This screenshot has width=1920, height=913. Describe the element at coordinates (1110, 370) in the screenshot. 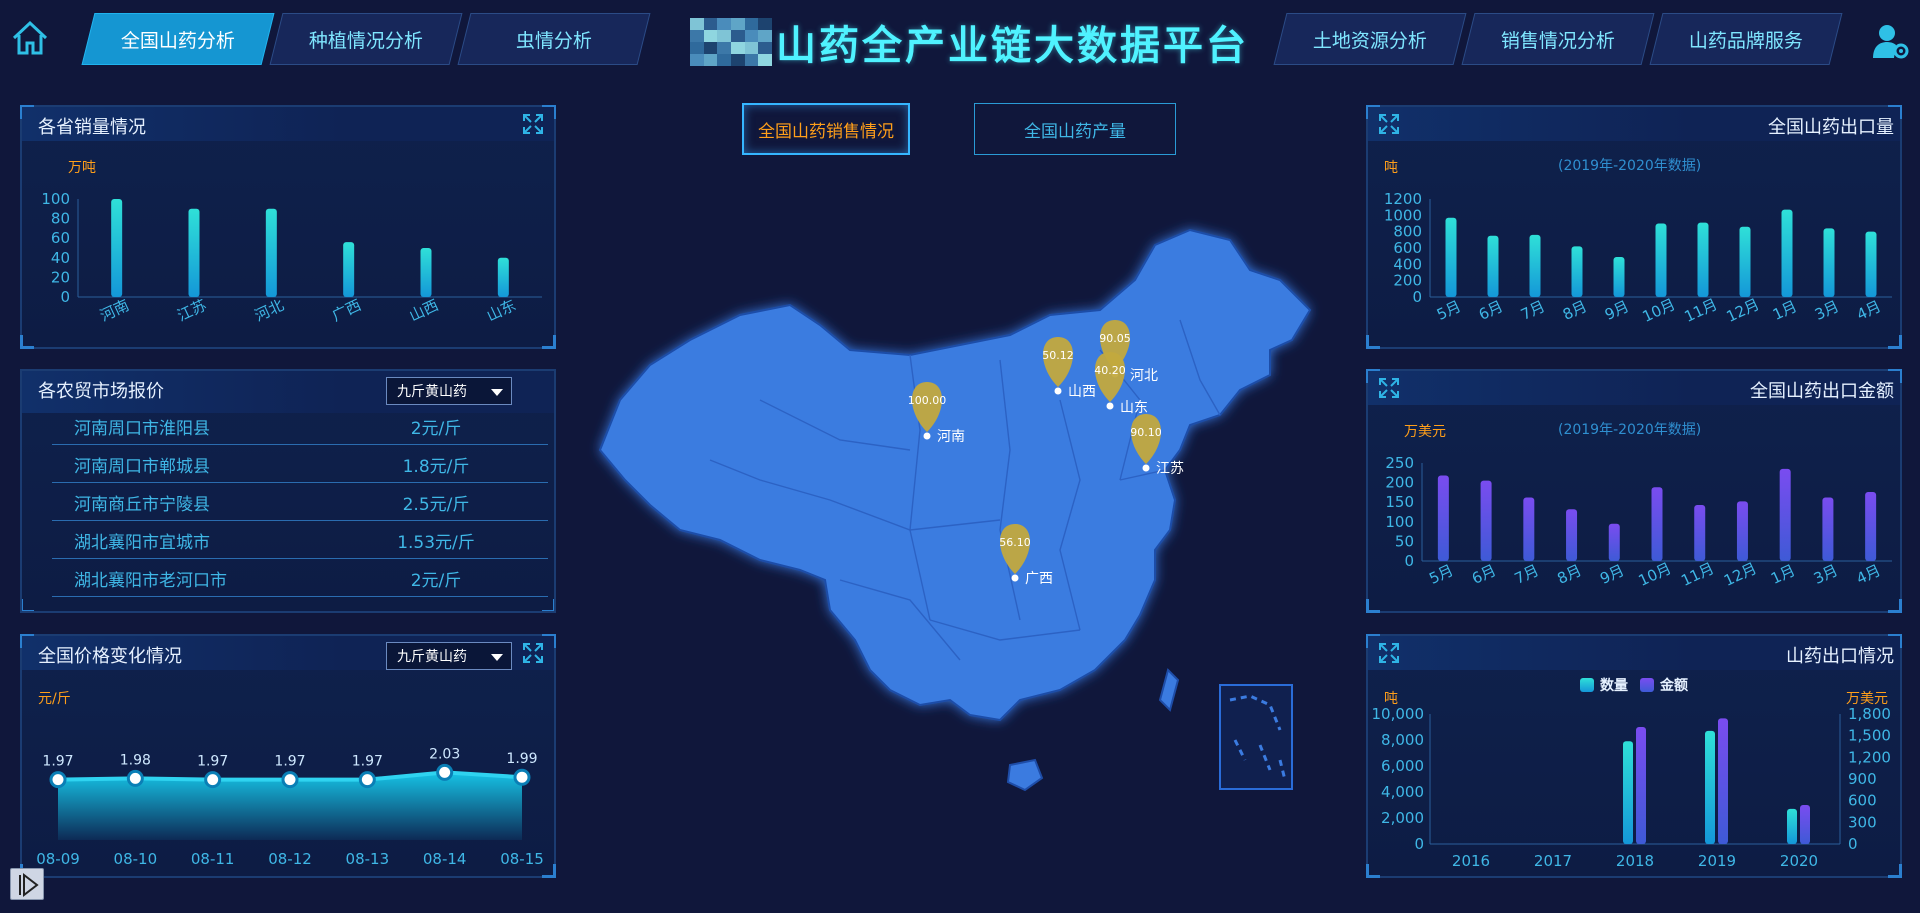

I see `pin-value: 40.20` at that location.